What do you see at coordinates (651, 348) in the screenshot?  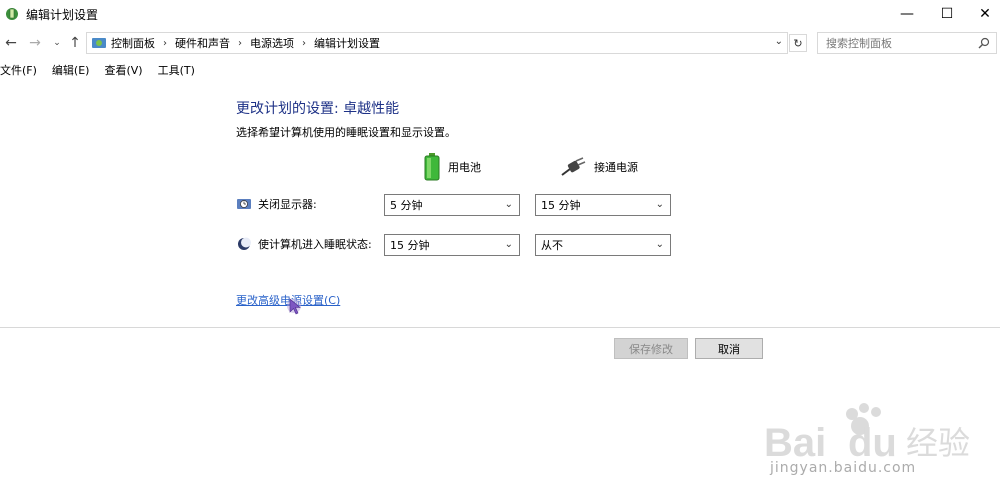 I see `save-changes-button: 保存修改` at bounding box center [651, 348].